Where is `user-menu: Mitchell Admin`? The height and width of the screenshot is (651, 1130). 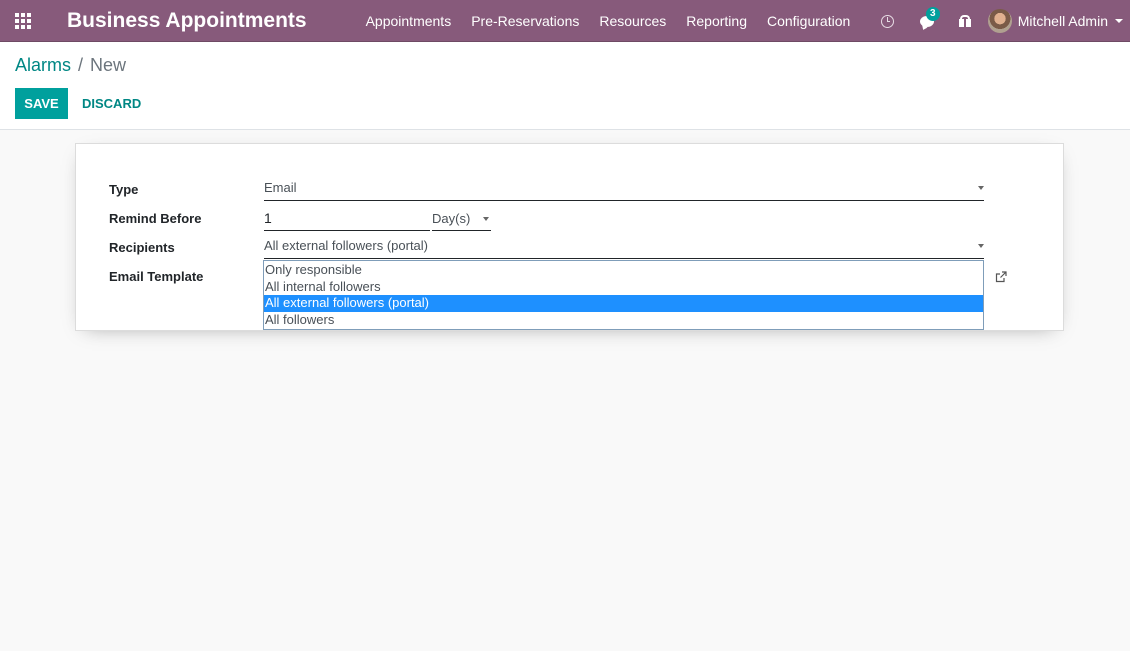
user-menu: Mitchell Admin is located at coordinates (1058, 21).